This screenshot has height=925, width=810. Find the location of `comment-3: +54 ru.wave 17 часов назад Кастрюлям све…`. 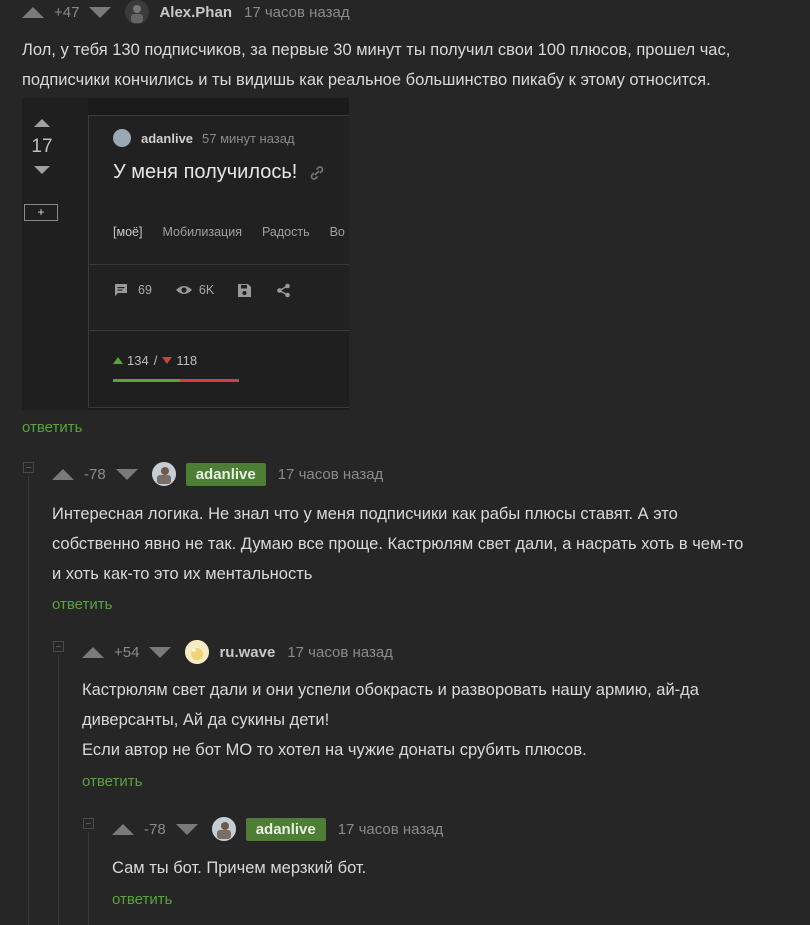

comment-3: +54 ru.wave 17 часов назад Кастрюлям све… is located at coordinates (390, 715).